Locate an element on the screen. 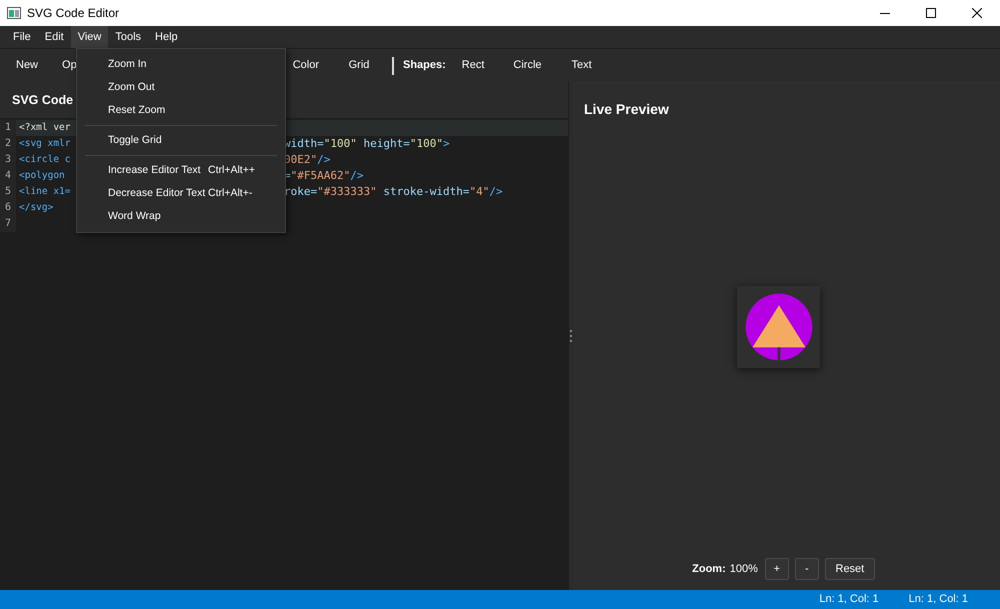 The image size is (1000, 609). toolbar-button: Circle is located at coordinates (527, 65).